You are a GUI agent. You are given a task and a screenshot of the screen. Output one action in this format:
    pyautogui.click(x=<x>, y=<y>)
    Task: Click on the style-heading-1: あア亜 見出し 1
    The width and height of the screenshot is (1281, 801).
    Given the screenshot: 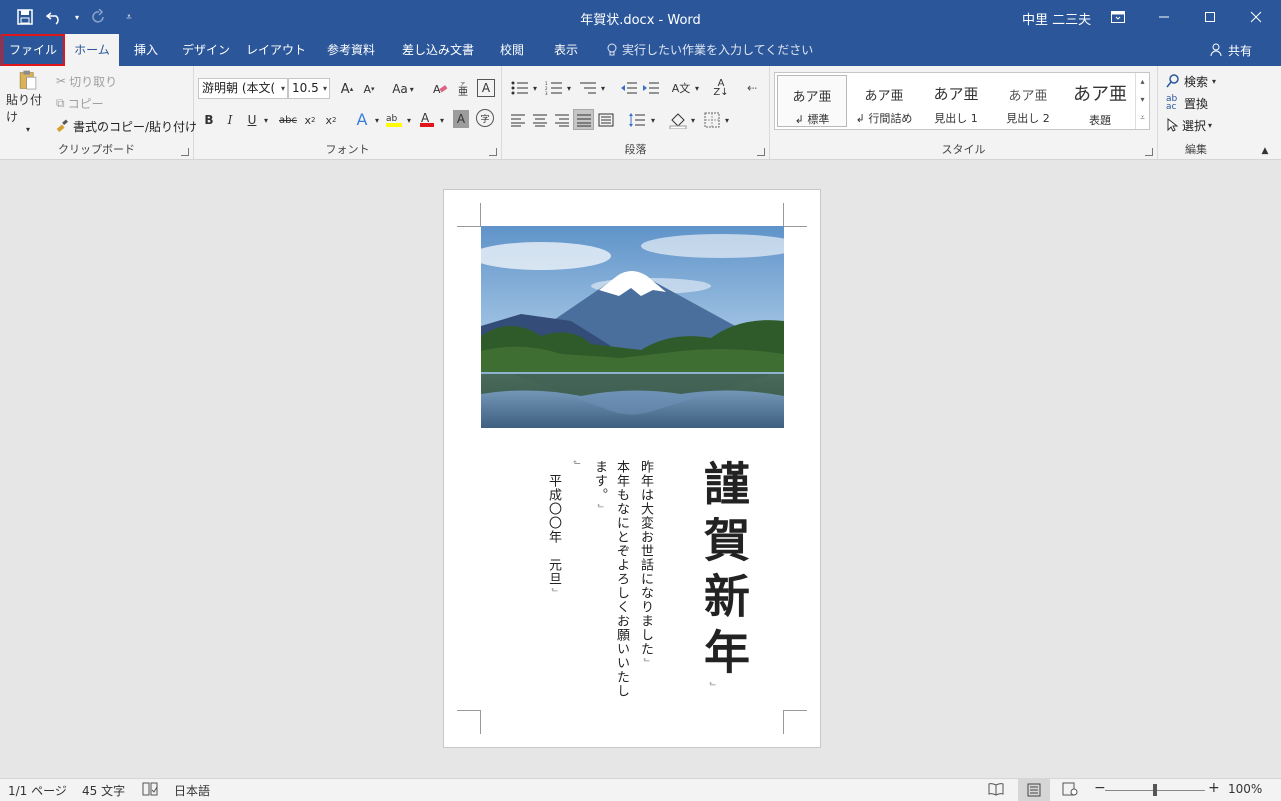 What is the action you would take?
    pyautogui.click(x=956, y=101)
    